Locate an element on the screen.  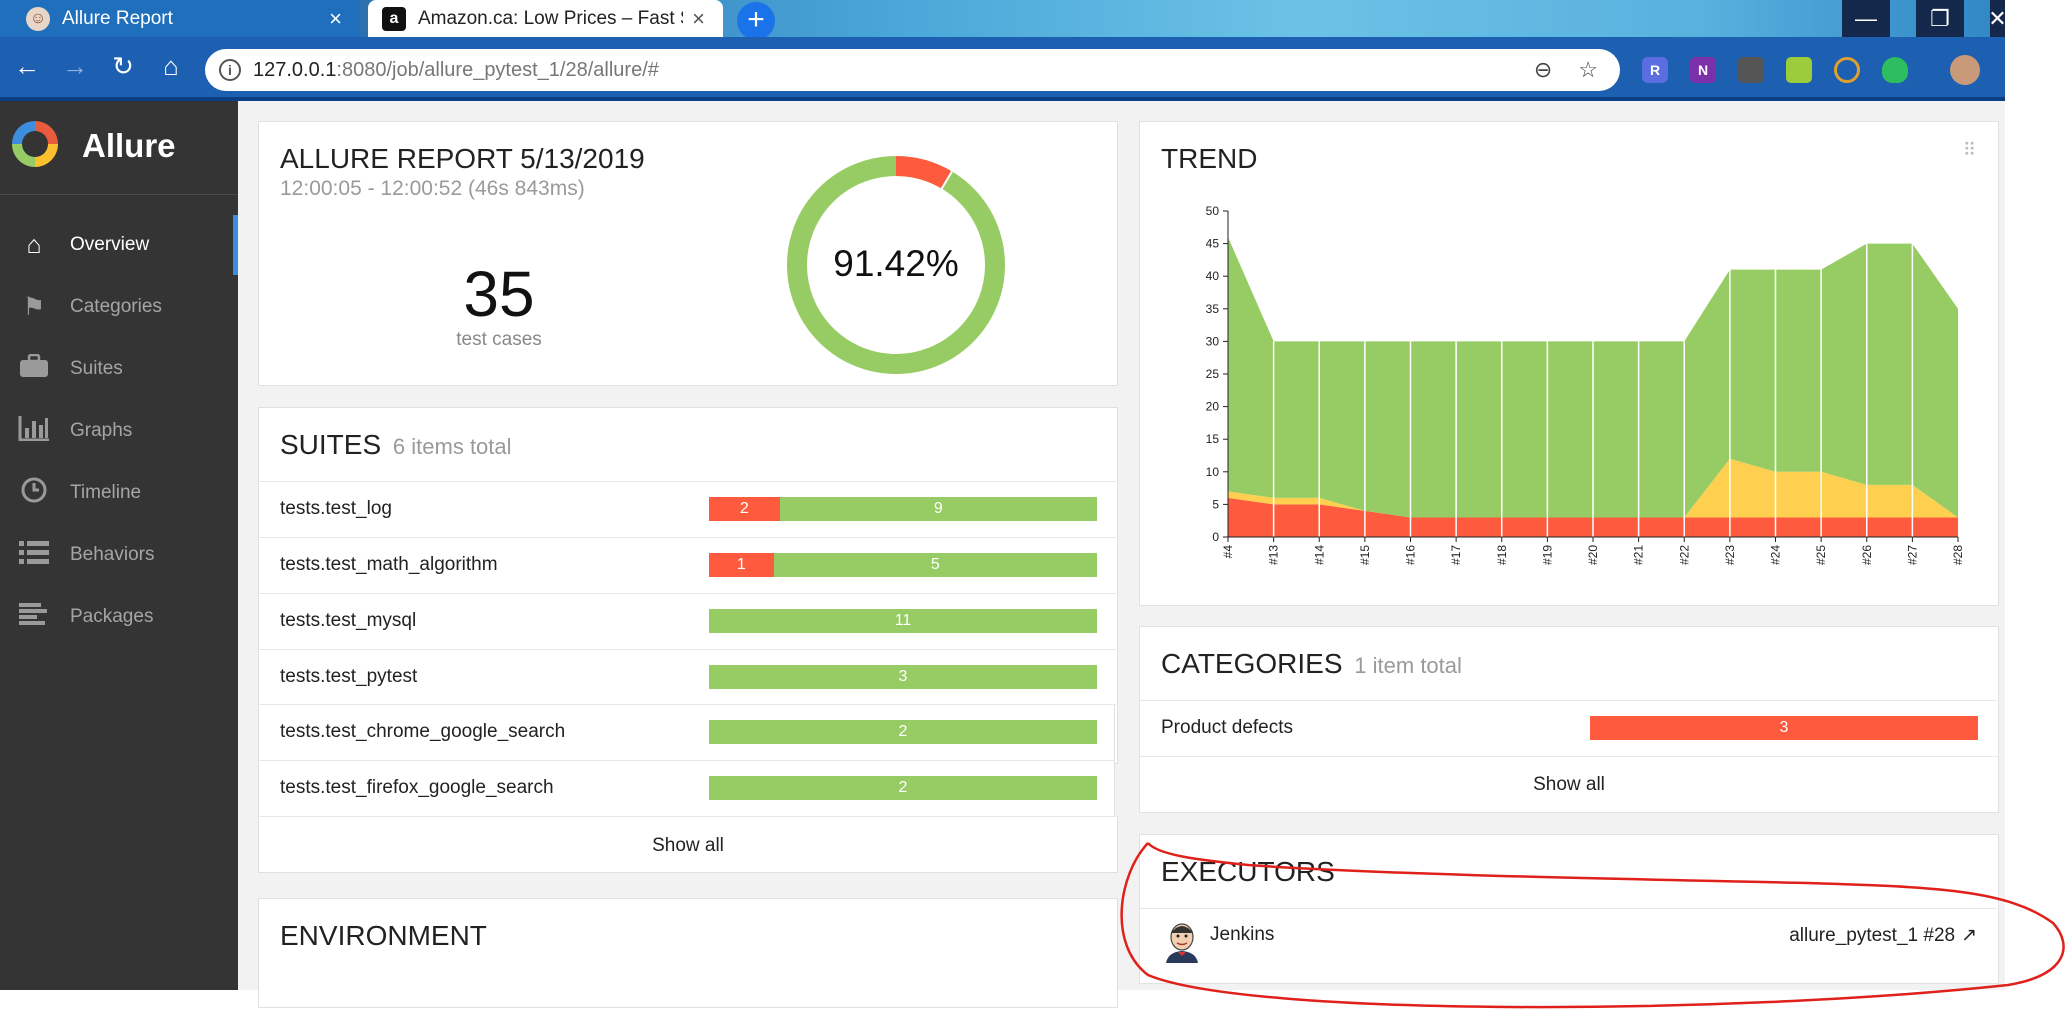
back-arrow-icon: ← is located at coordinates (27, 66).